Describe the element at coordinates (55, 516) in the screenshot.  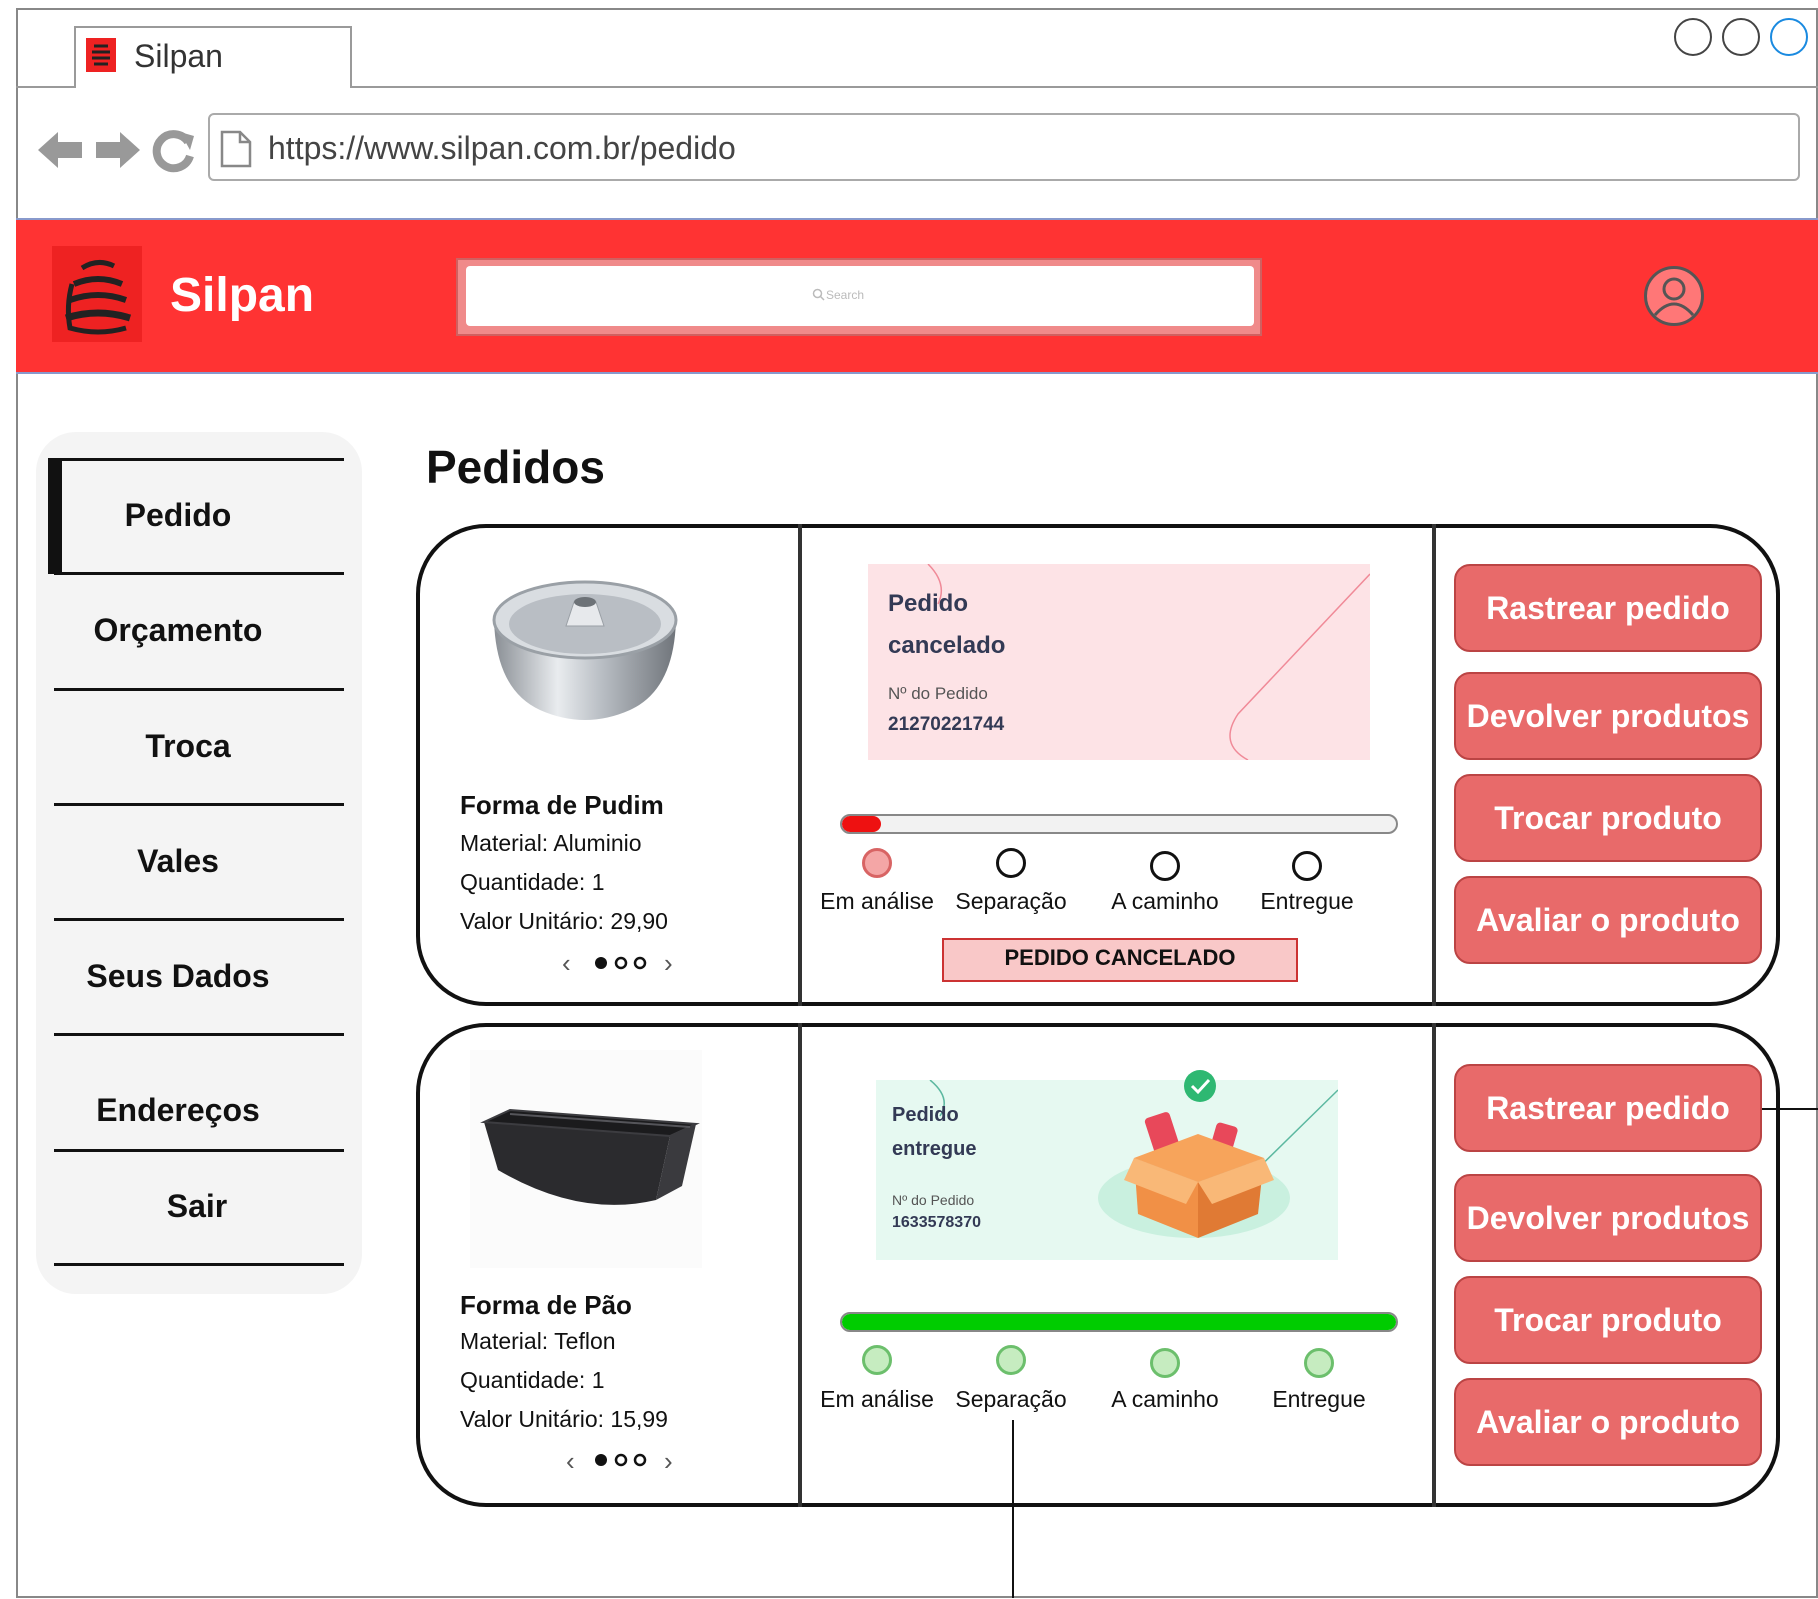
I see `active-indicator` at that location.